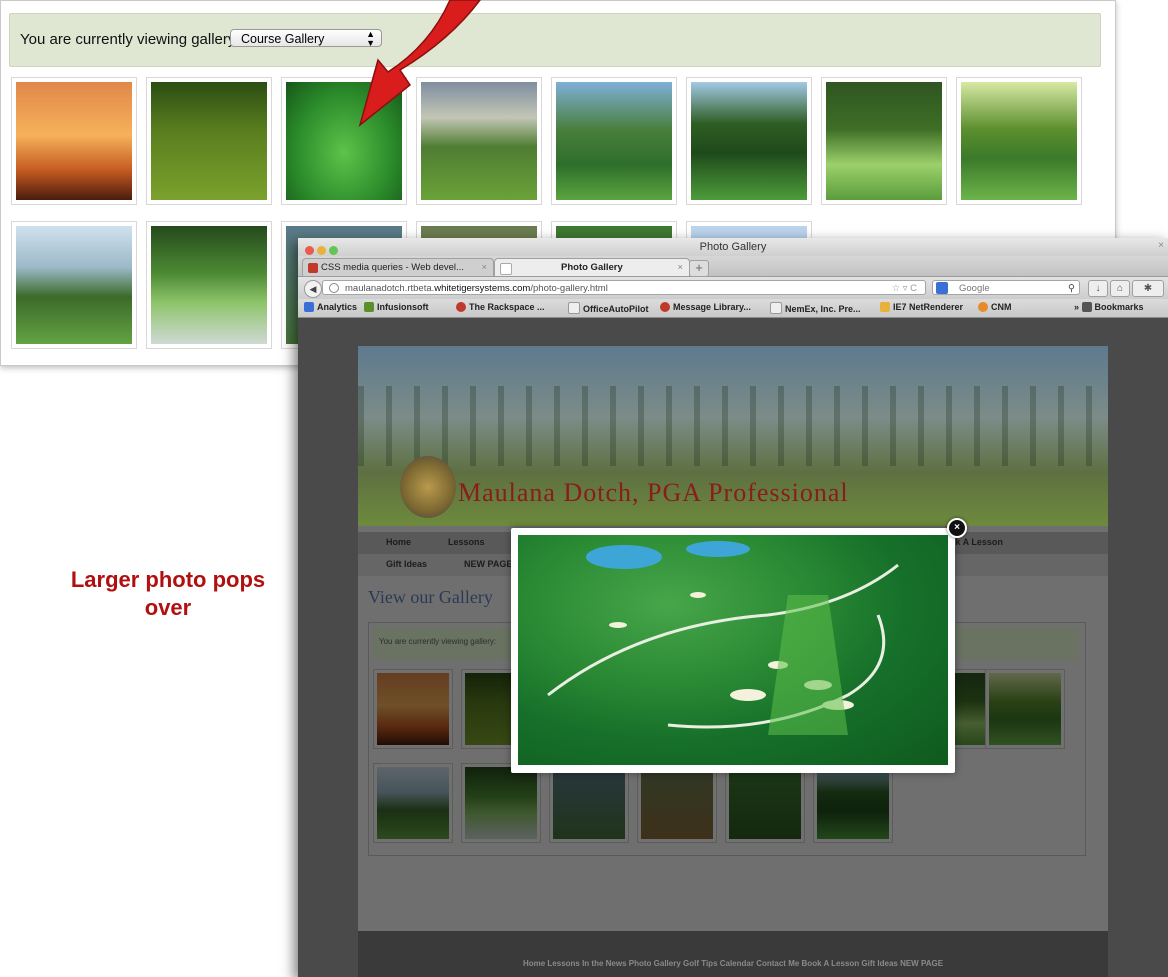 The image size is (1168, 977). I want to click on bookmark-label: Infusionsoft, so click(403, 307).